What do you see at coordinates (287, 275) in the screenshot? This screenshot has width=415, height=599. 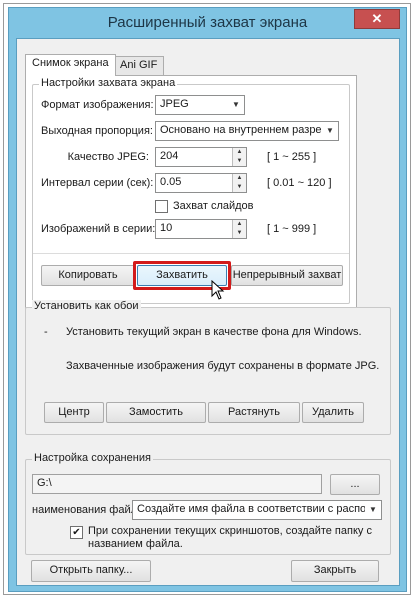 I see `continuous-capture-button: Непрерывный захват` at bounding box center [287, 275].